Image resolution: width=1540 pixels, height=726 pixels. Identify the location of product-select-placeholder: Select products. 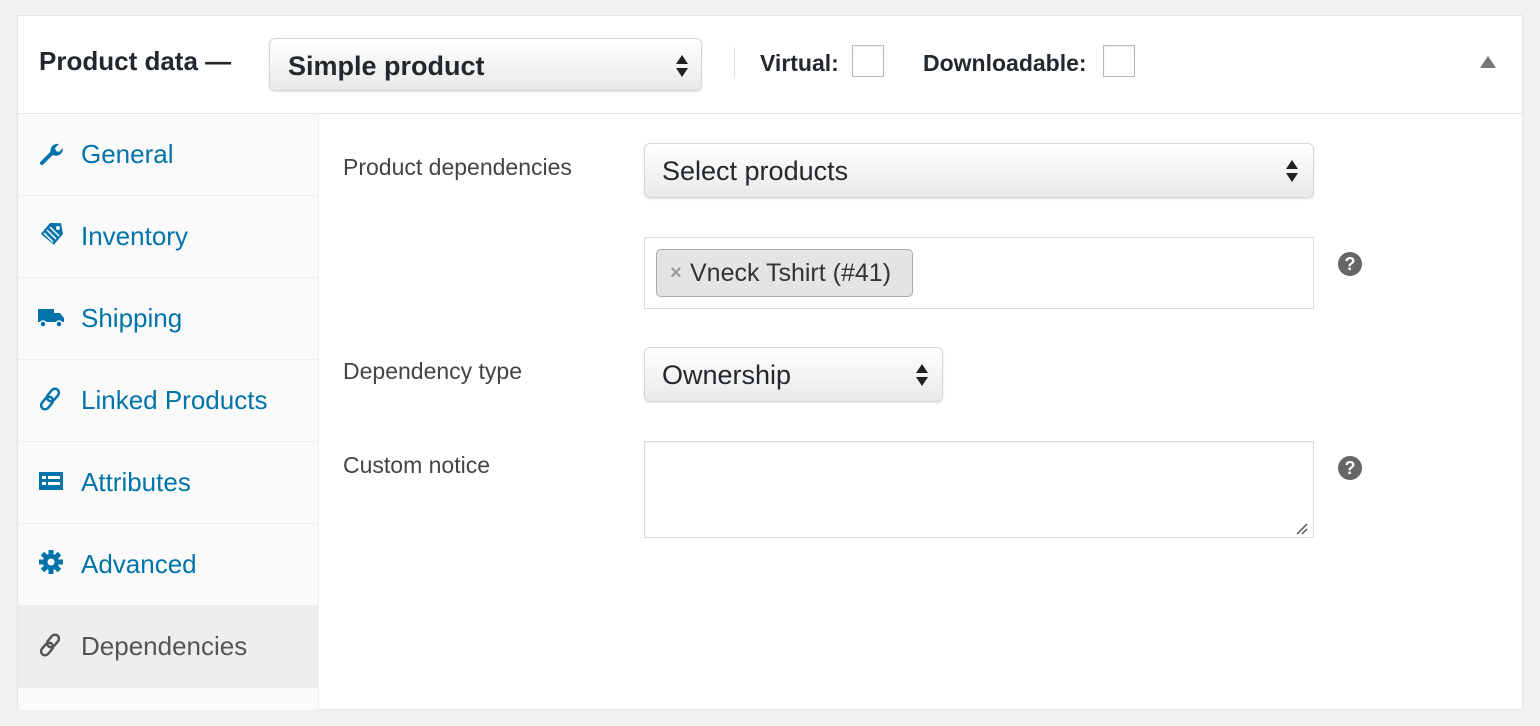
(755, 171).